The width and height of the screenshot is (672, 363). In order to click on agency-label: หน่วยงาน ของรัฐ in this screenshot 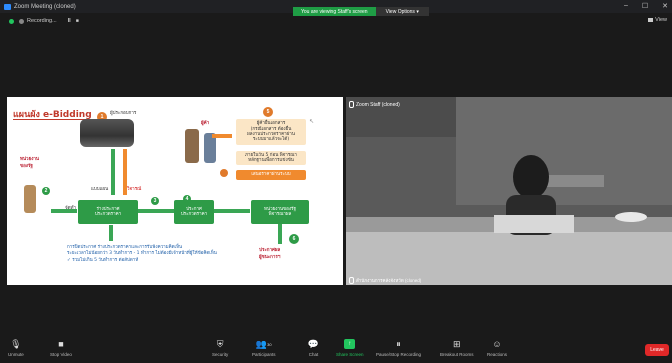, I will do `click(30, 163)`.